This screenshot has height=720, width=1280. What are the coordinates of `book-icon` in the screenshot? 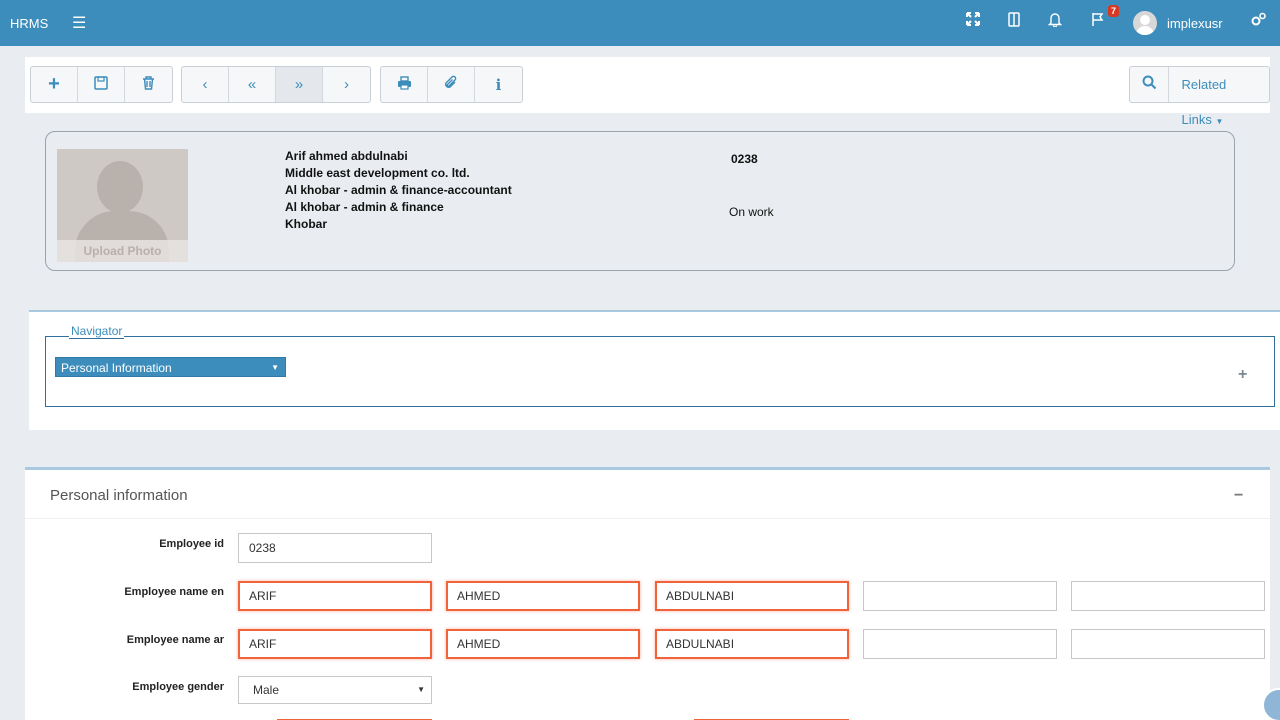 It's located at (1014, 22).